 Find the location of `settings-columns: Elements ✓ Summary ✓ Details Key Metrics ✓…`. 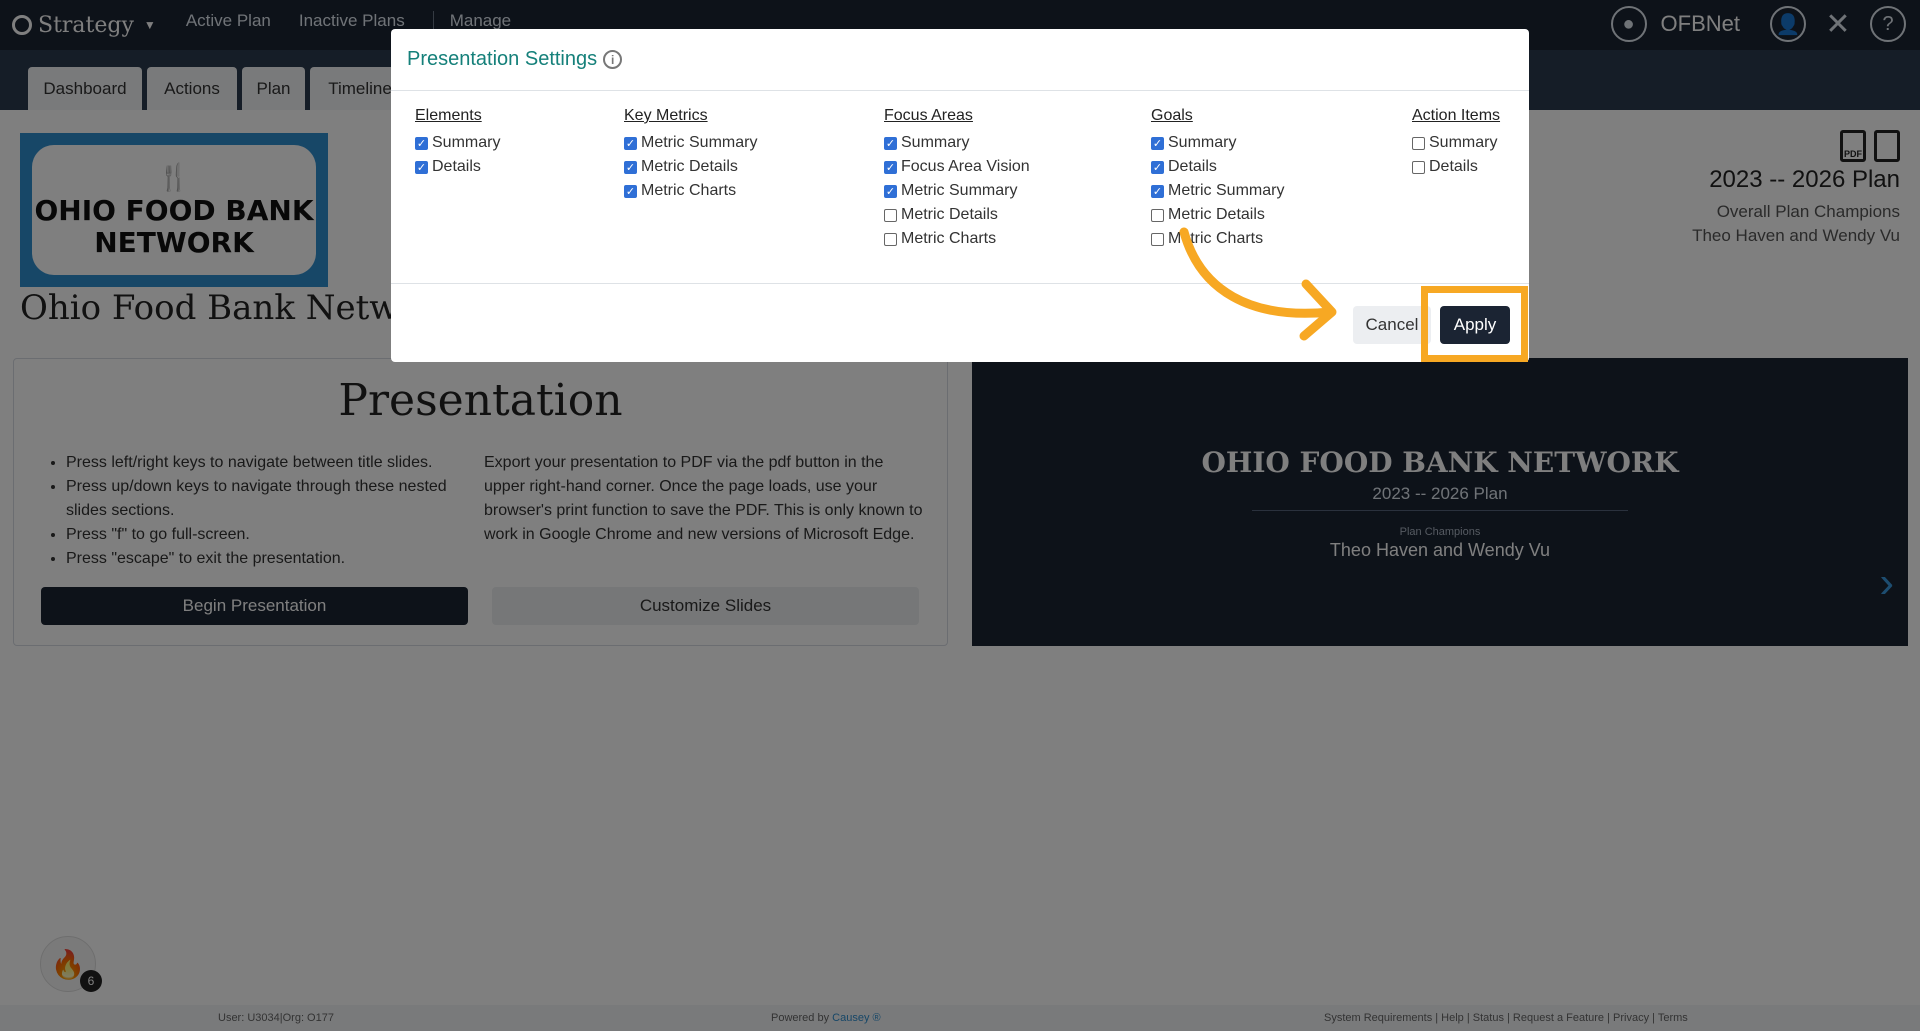

settings-columns: Elements ✓ Summary ✓ Details Key Metrics ✓… is located at coordinates (960, 177).